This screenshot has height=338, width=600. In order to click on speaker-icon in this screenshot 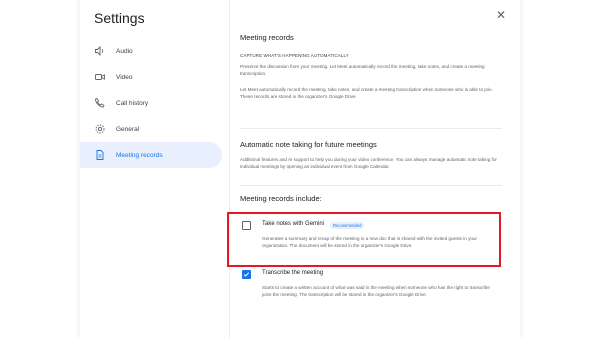, I will do `click(100, 51)`.